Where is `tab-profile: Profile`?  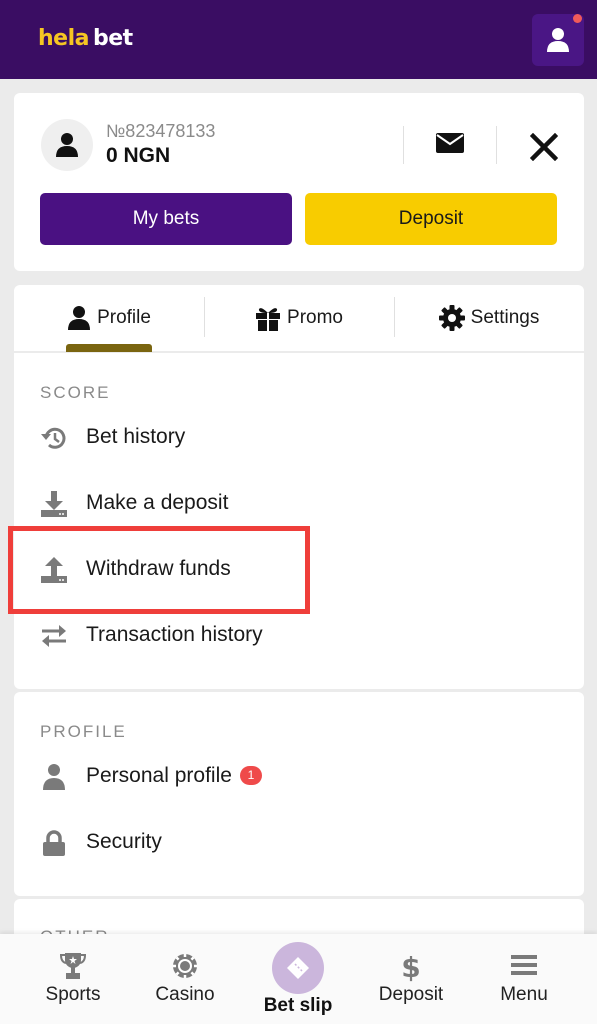
tab-profile: Profile is located at coordinates (109, 318).